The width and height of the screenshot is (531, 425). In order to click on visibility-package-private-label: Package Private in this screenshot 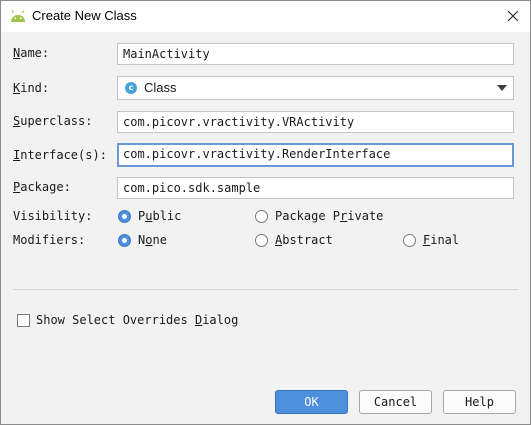, I will do `click(329, 216)`.